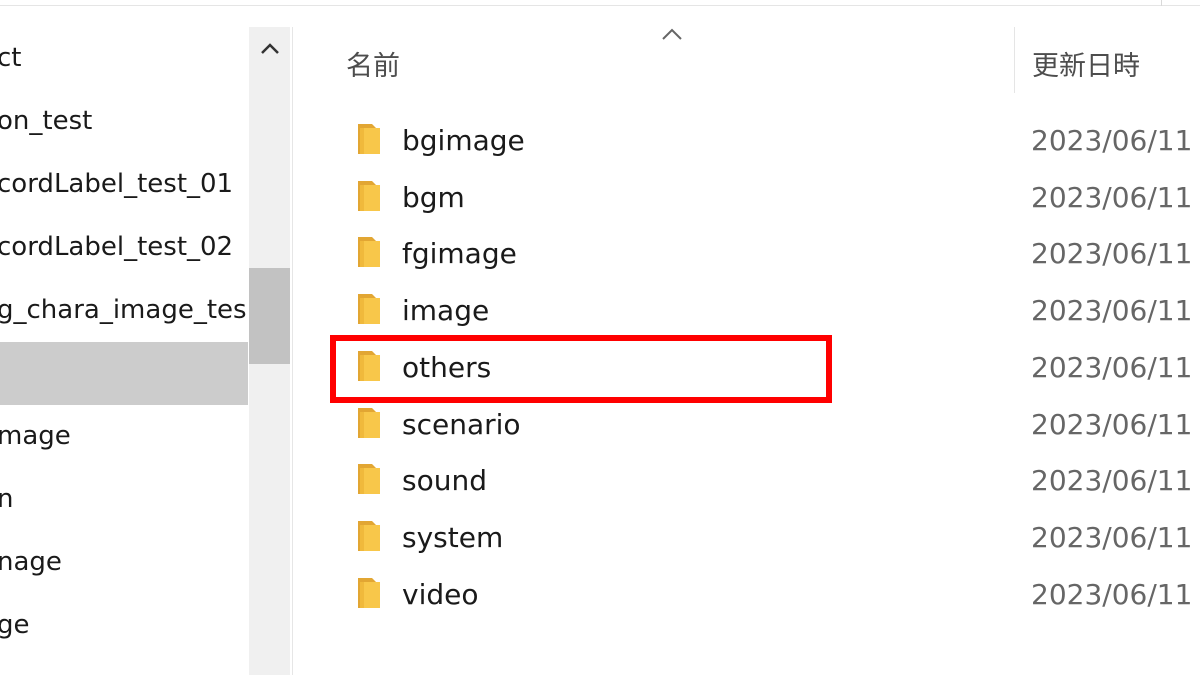 The width and height of the screenshot is (1200, 675). I want to click on nav-item: g_chara_image_tes, so click(124, 310).